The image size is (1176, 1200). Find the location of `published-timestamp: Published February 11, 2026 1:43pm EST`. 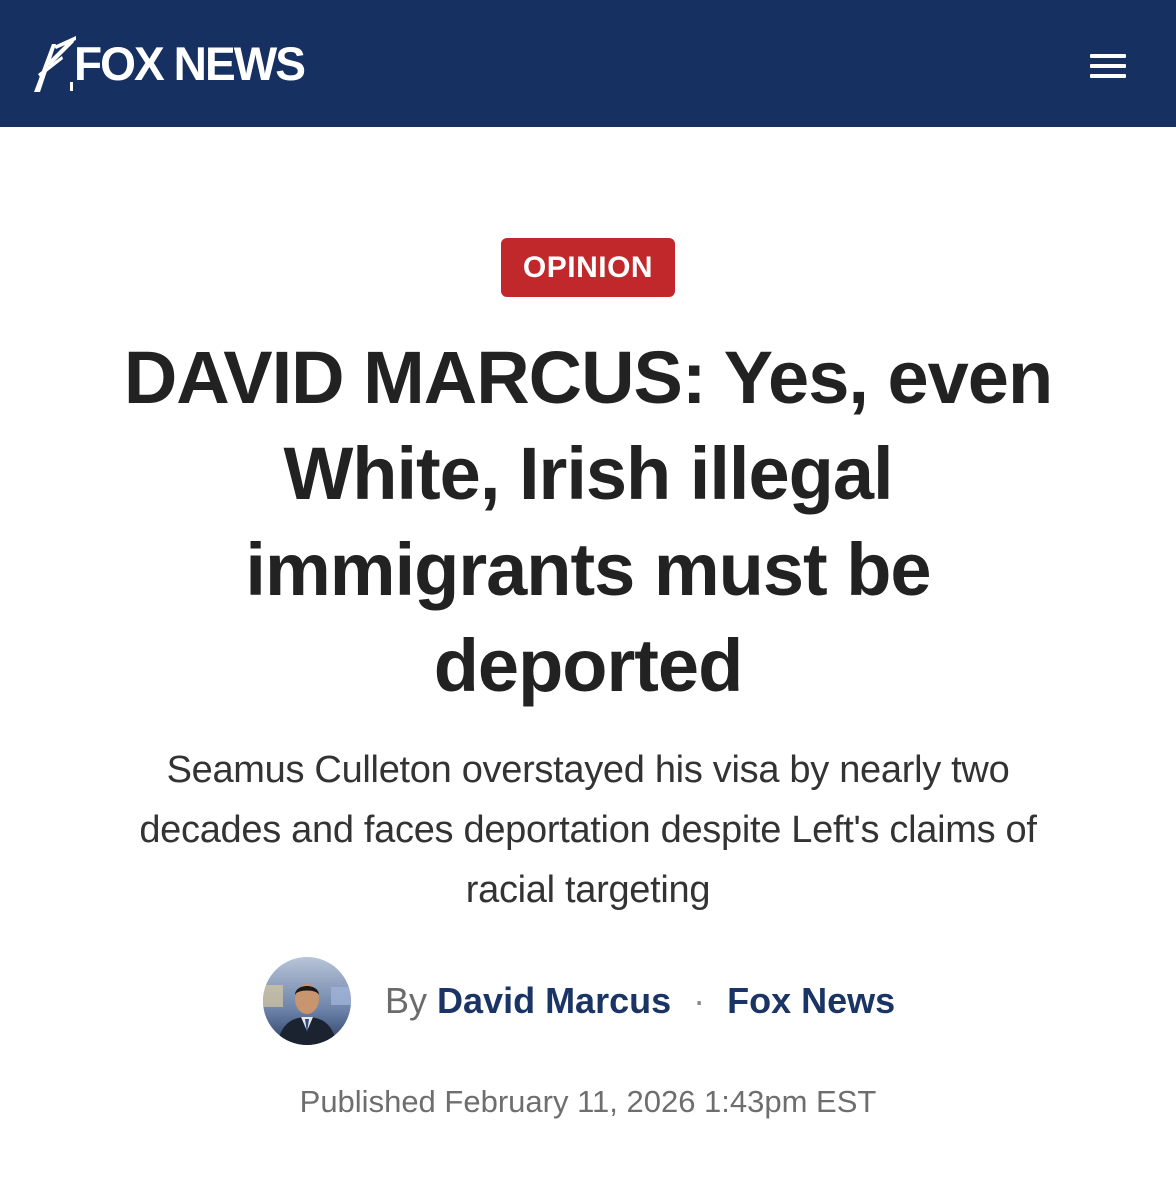

published-timestamp: Published February 11, 2026 1:43pm EST is located at coordinates (588, 1101).